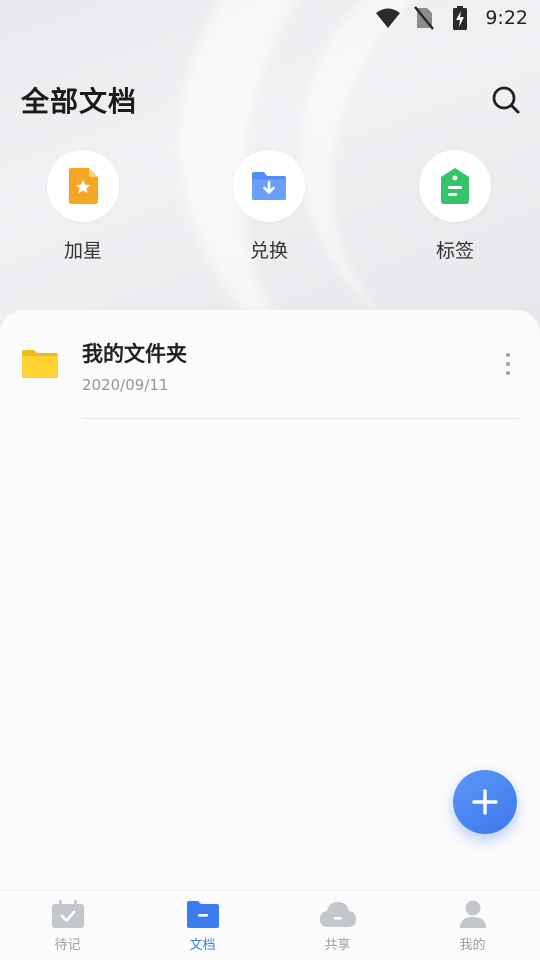 Image resolution: width=540 pixels, height=960 pixels. Describe the element at coordinates (67, 945) in the screenshot. I see `nav-label: 待记` at that location.